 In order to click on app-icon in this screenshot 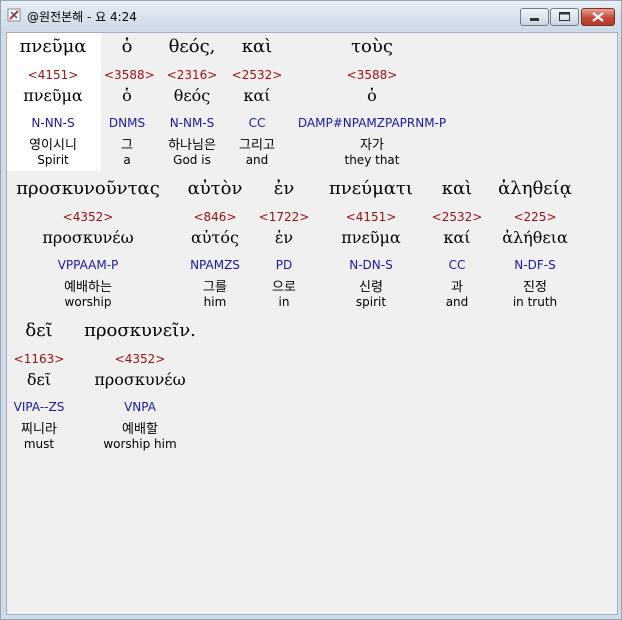, I will do `click(14, 15)`.